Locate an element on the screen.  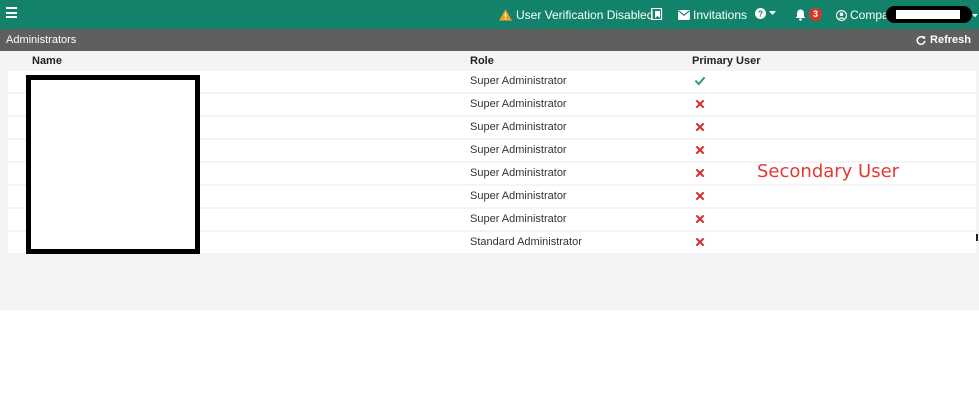
invitations-button: Invitations is located at coordinates (712, 15).